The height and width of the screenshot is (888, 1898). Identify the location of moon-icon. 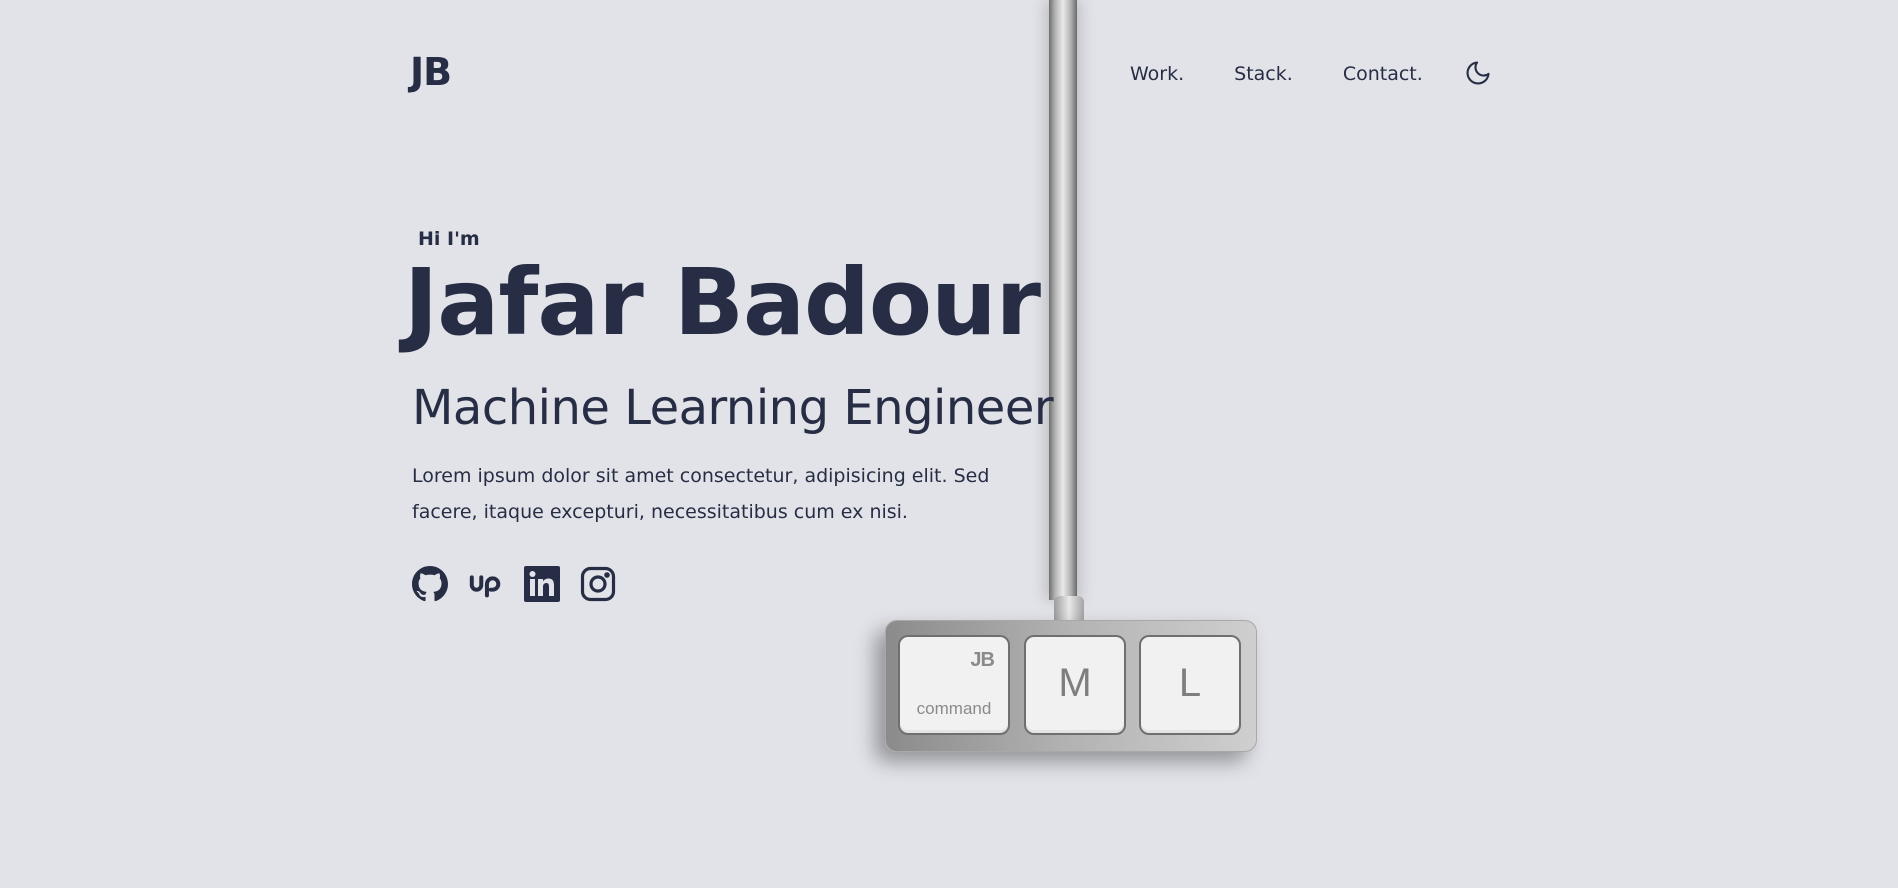
(1478, 73).